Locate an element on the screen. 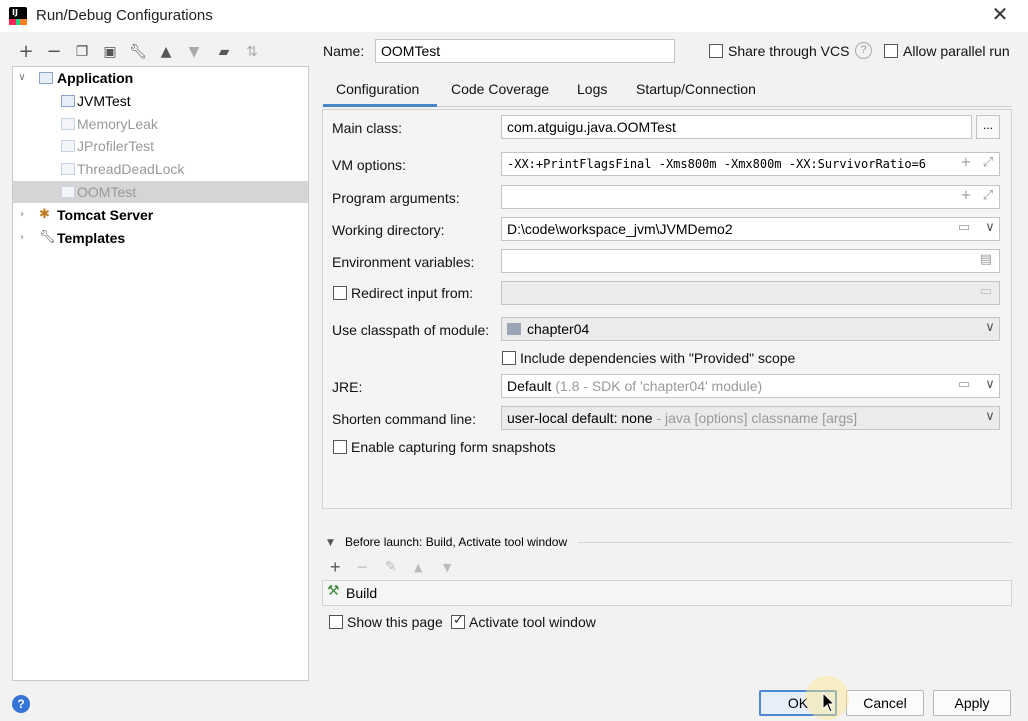 This screenshot has height=721, width=1028. help-icon: ? is located at coordinates (21, 704).